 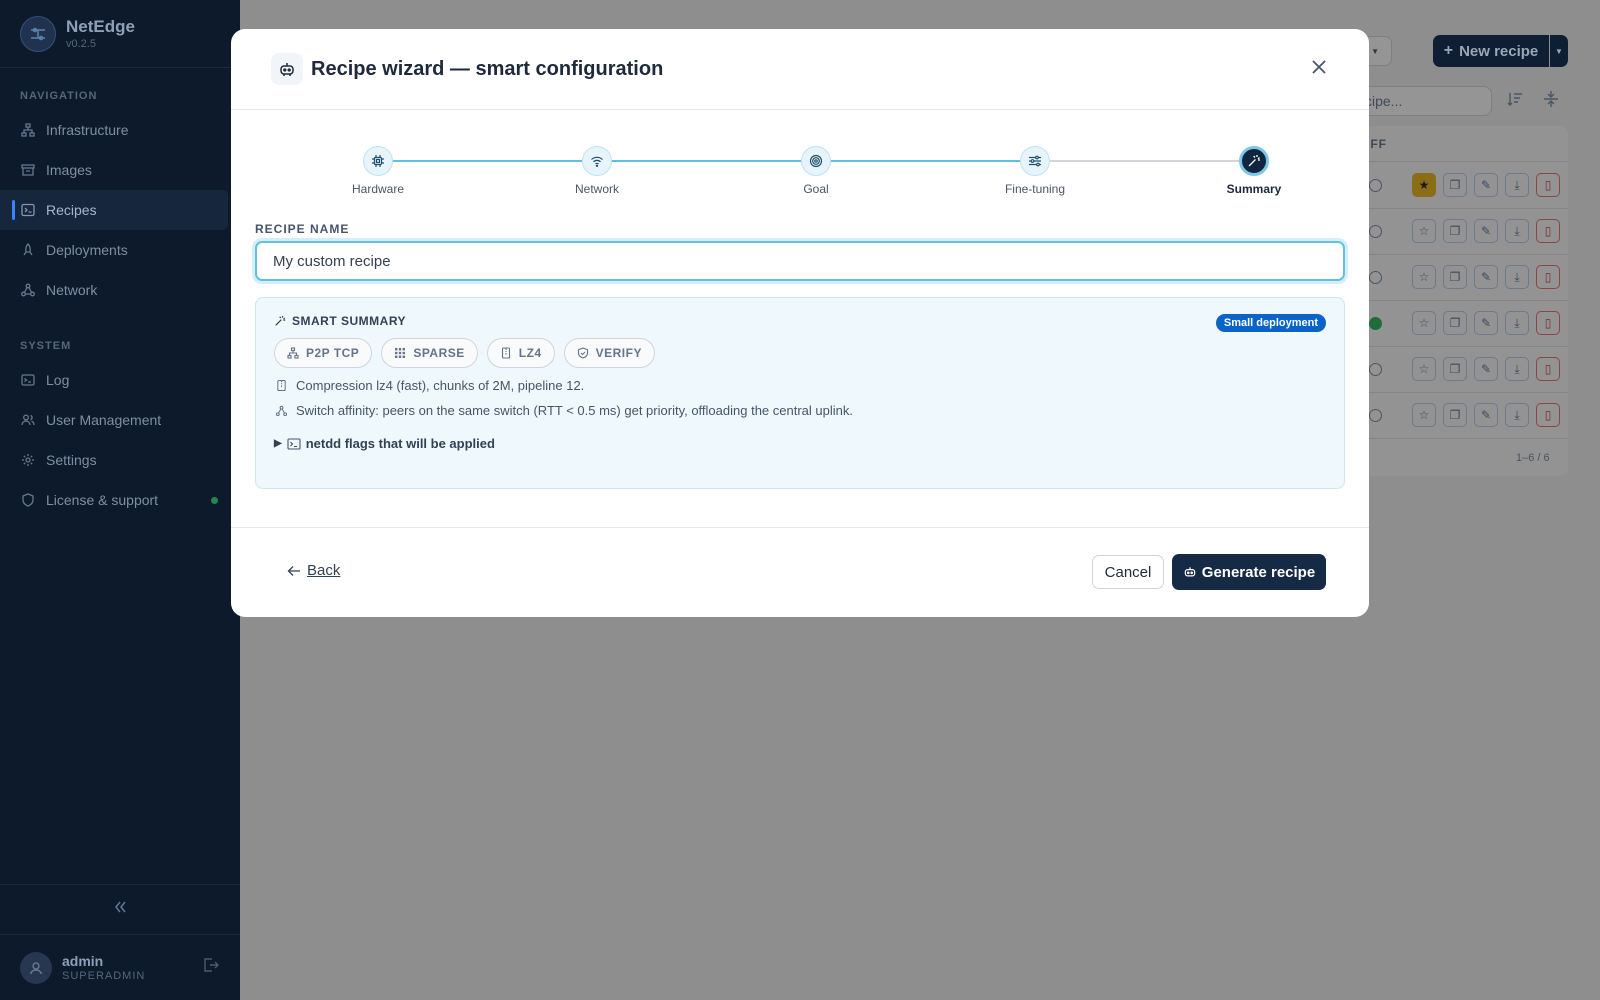 I want to click on sidebar-item-network: Network, so click(x=120, y=290).